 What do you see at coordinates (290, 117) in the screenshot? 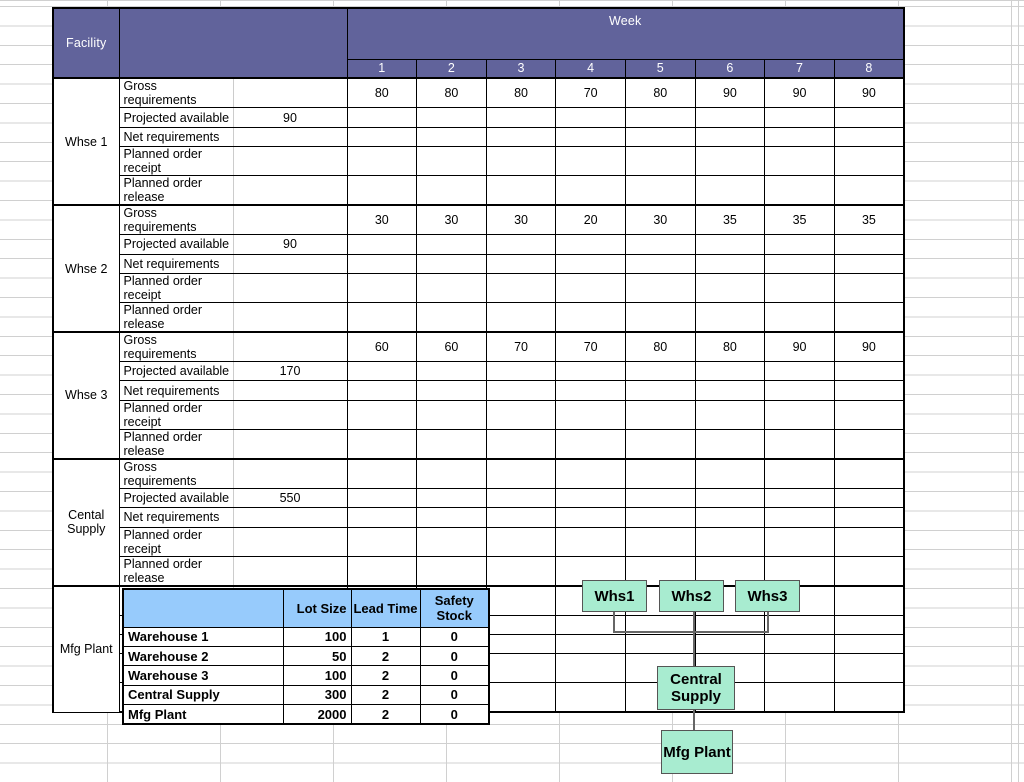
I see `mrp-onhand-cell: 90` at bounding box center [290, 117].